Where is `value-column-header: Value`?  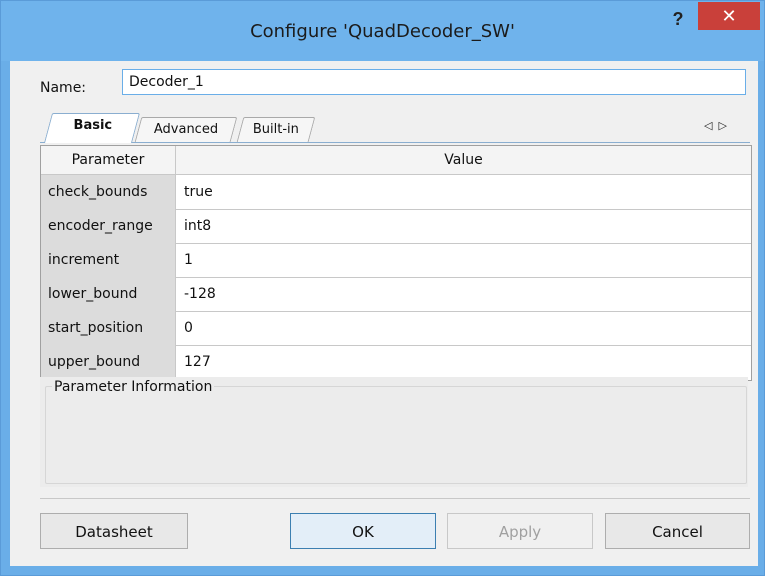 value-column-header: Value is located at coordinates (463, 160).